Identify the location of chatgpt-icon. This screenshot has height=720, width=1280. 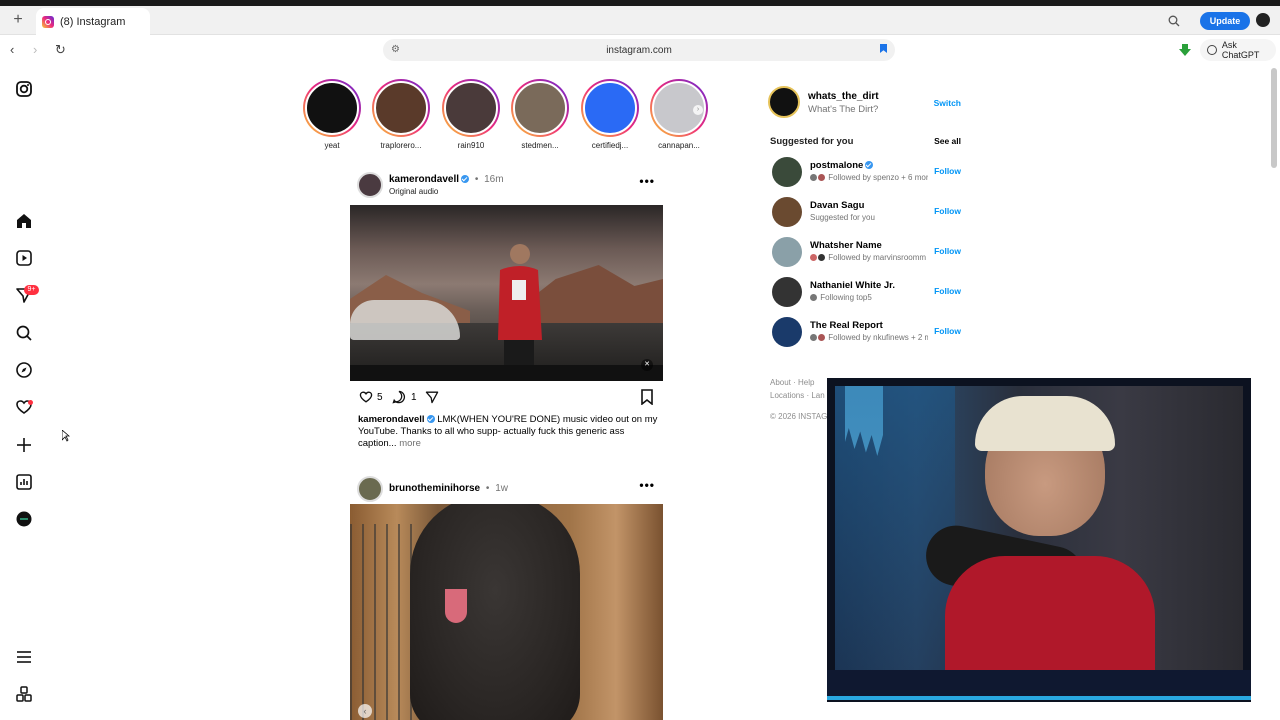
(1212, 50).